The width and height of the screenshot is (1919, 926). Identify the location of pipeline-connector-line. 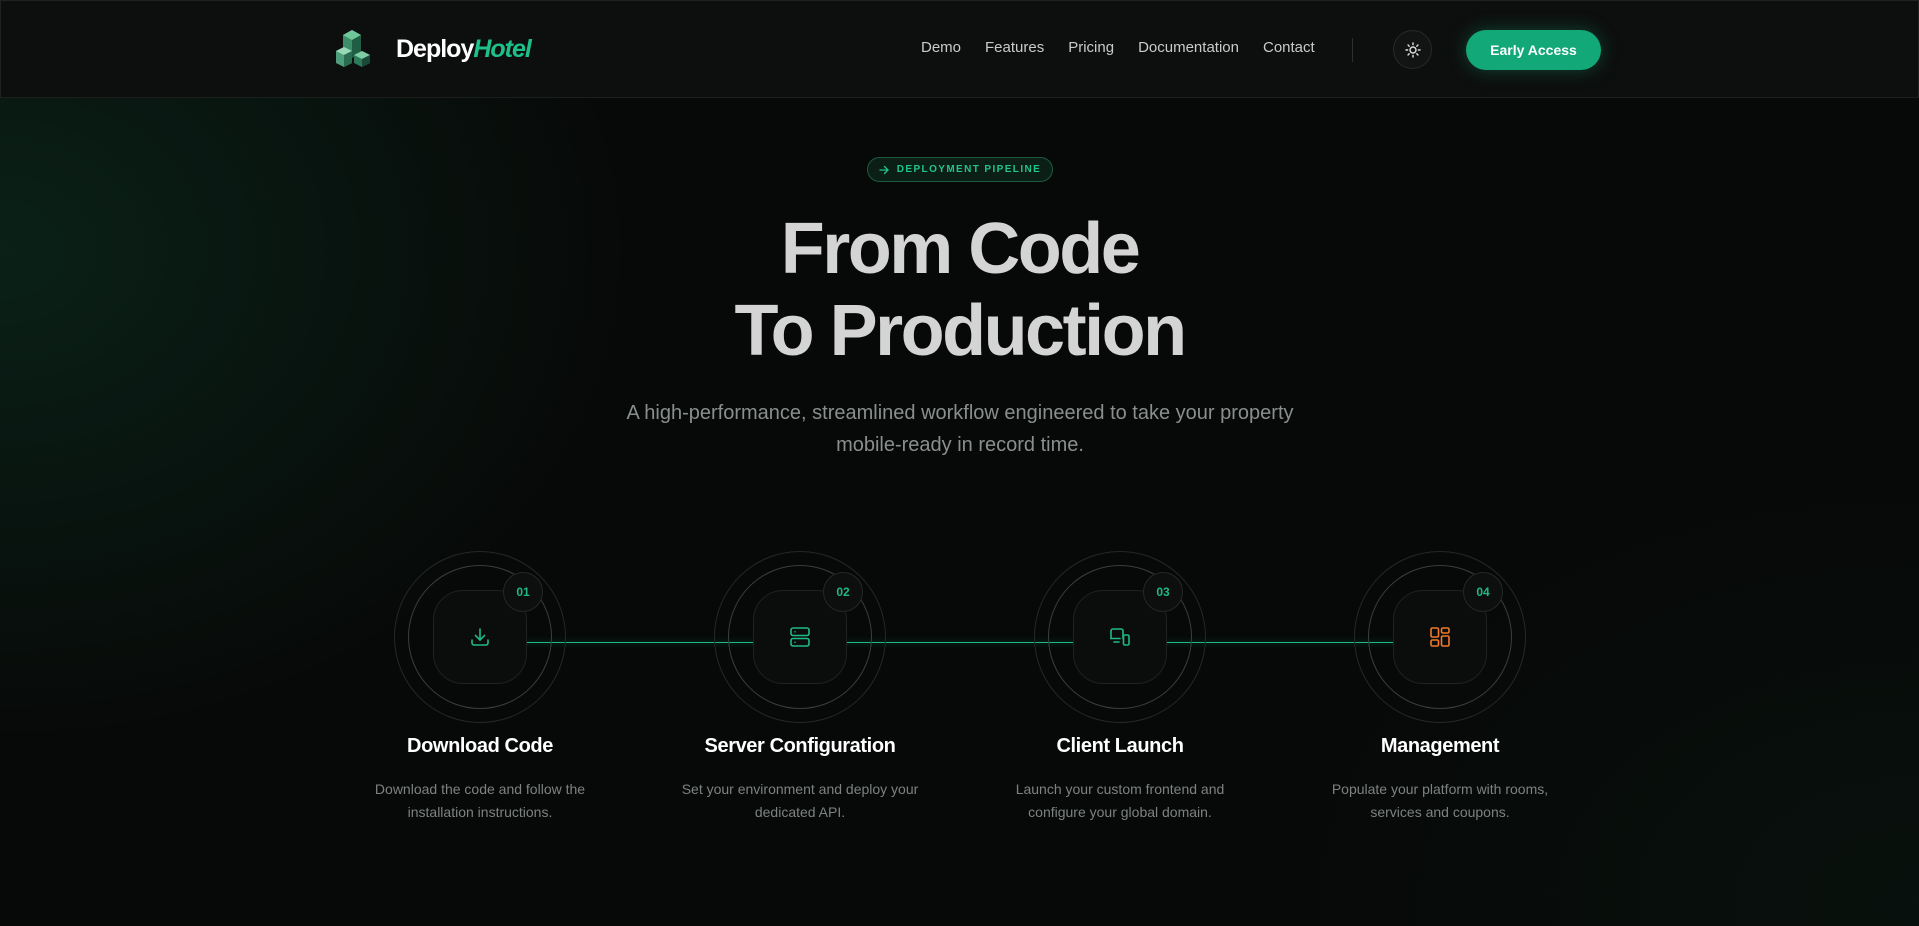
(963, 642).